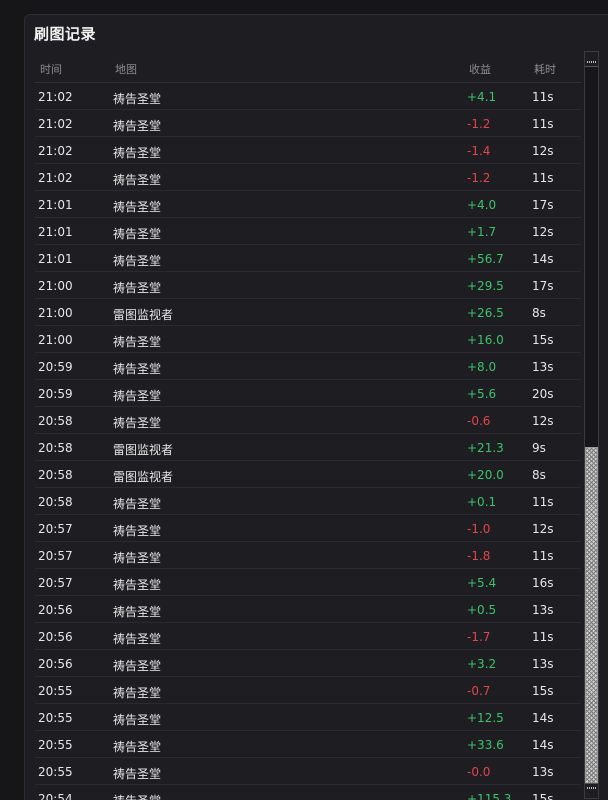  What do you see at coordinates (543, 691) in the screenshot?
I see `cell-duration: 15s` at bounding box center [543, 691].